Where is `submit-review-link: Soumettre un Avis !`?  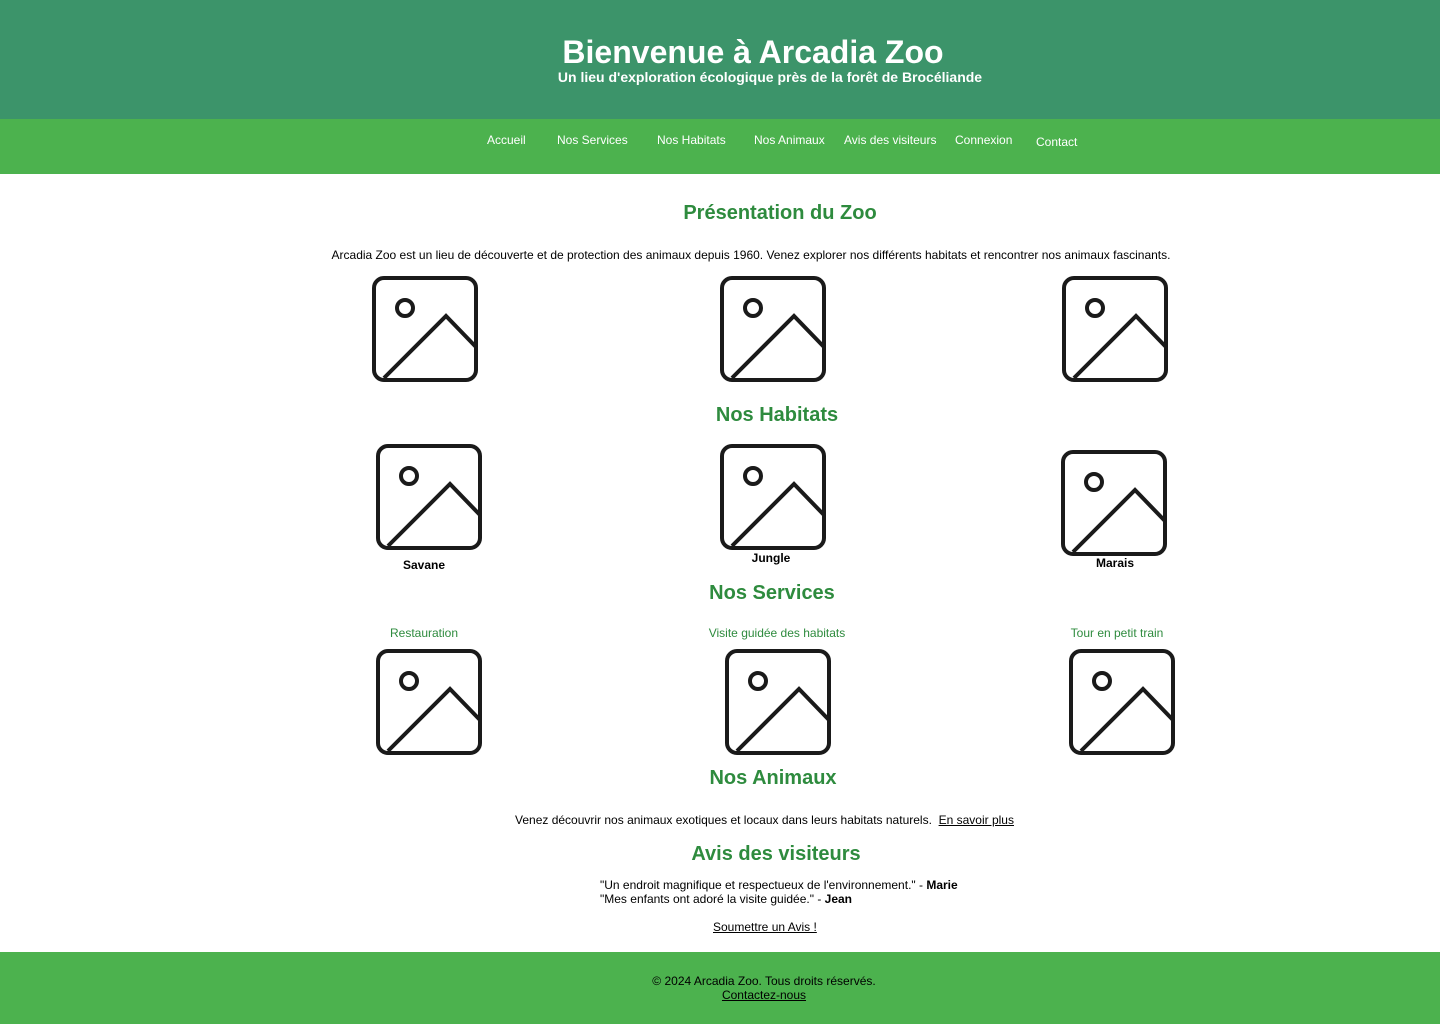 submit-review-link: Soumettre un Avis ! is located at coordinates (765, 927).